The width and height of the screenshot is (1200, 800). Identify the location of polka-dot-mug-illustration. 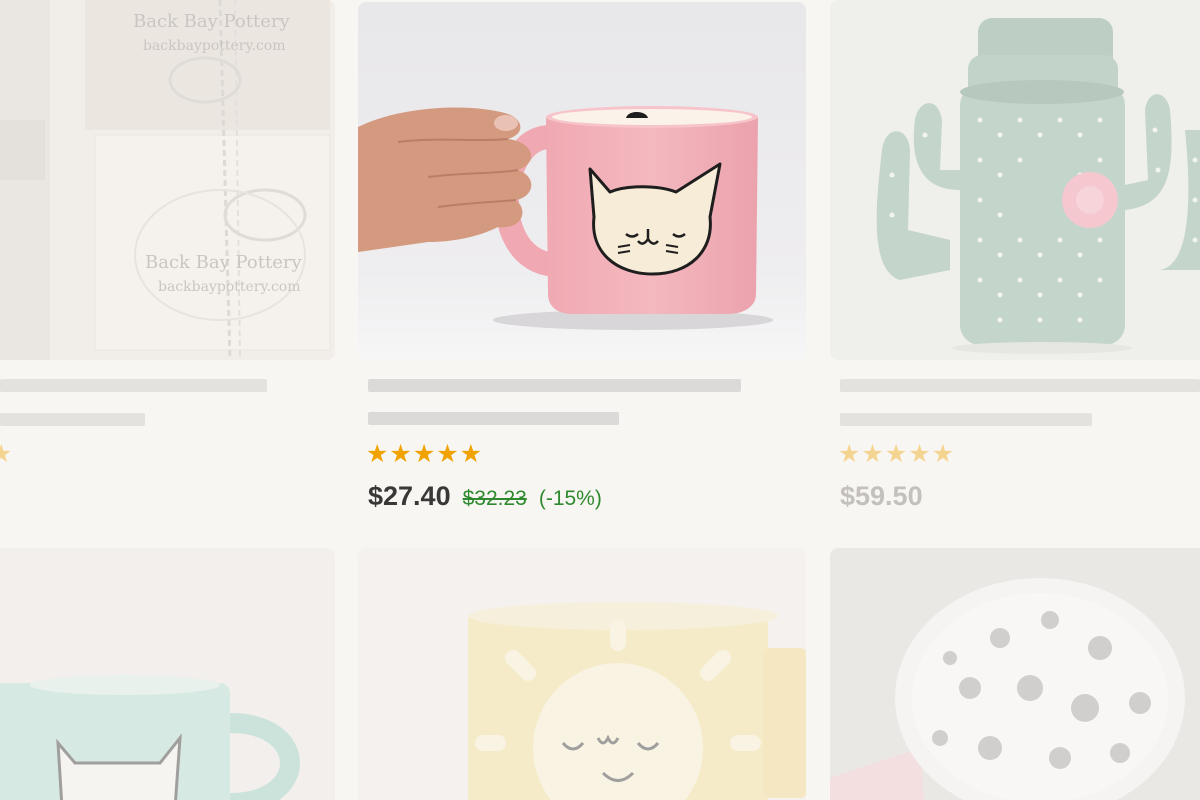
(1015, 674).